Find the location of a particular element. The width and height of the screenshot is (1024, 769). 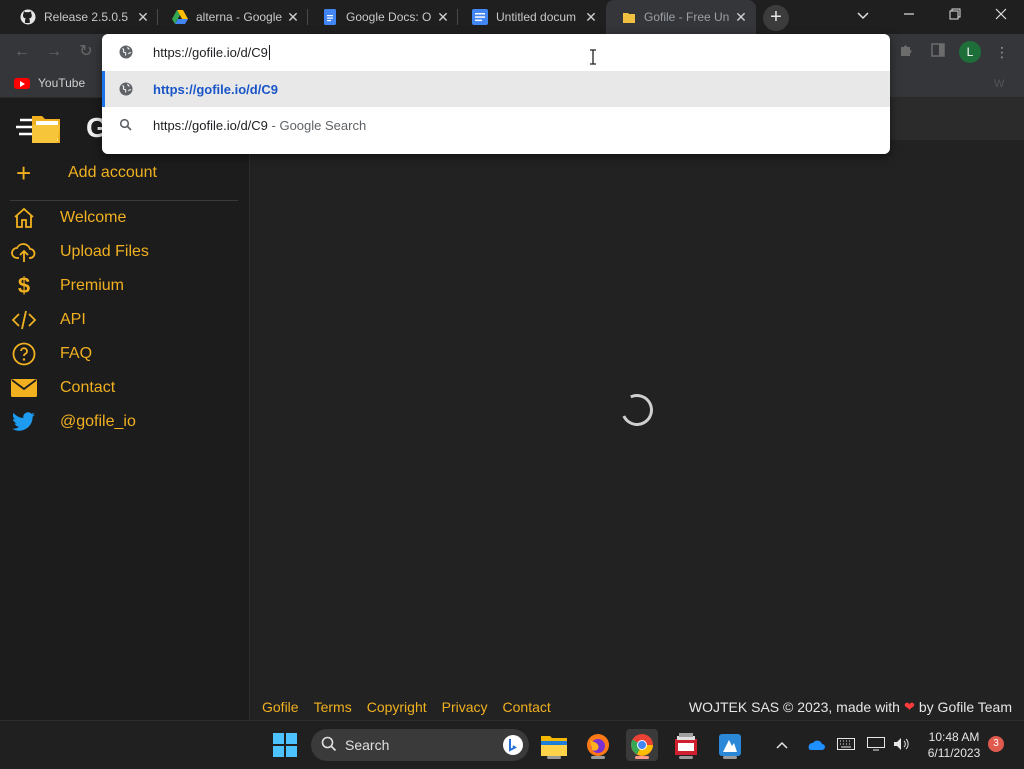

tab-title: Gofile - Free Un is located at coordinates (687, 17).